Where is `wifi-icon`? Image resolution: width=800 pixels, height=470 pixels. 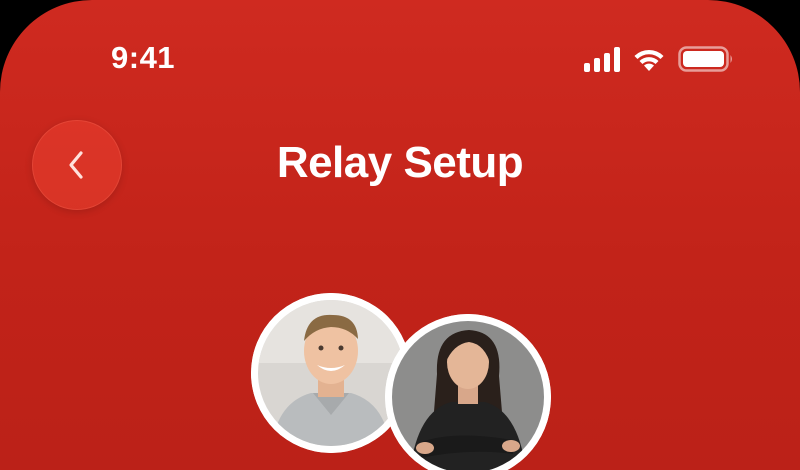 wifi-icon is located at coordinates (649, 59).